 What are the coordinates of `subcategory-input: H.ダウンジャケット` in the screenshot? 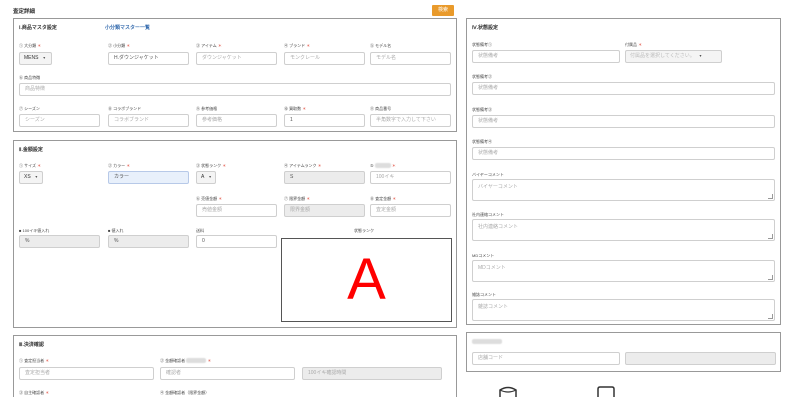 It's located at (148, 58).